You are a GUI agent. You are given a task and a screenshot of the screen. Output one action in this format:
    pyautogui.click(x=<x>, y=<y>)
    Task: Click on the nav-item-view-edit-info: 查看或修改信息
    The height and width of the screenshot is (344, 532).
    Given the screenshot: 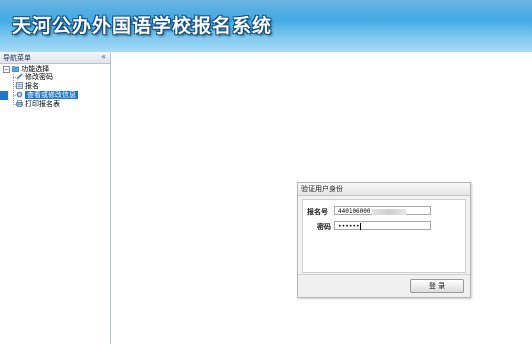 What is the action you would take?
    pyautogui.click(x=47, y=95)
    